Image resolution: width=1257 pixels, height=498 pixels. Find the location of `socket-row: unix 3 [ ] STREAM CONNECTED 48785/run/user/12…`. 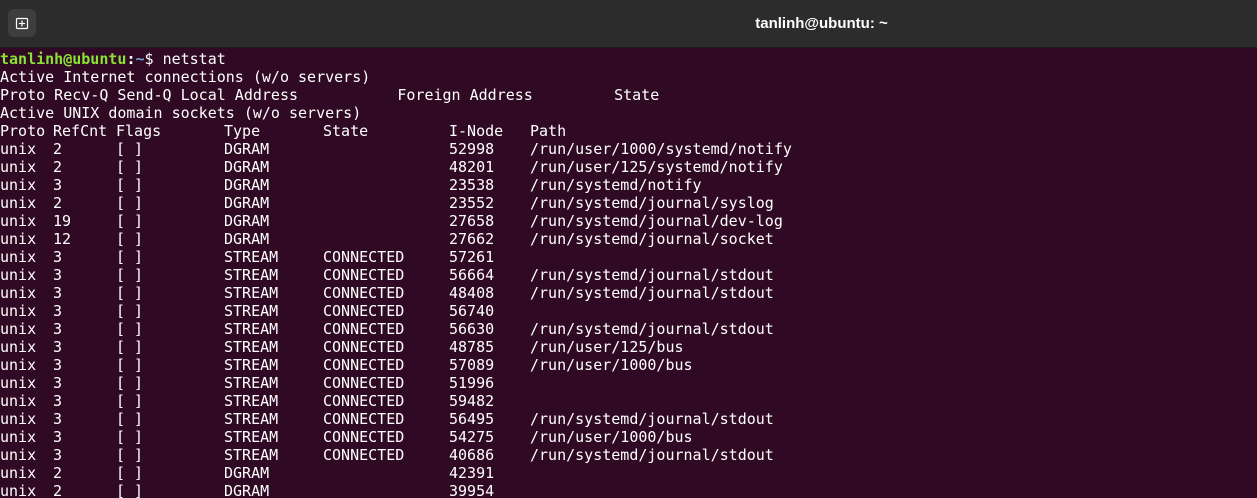

socket-row: unix 3 [ ] STREAM CONNECTED 48785/run/user/12… is located at coordinates (628, 347).